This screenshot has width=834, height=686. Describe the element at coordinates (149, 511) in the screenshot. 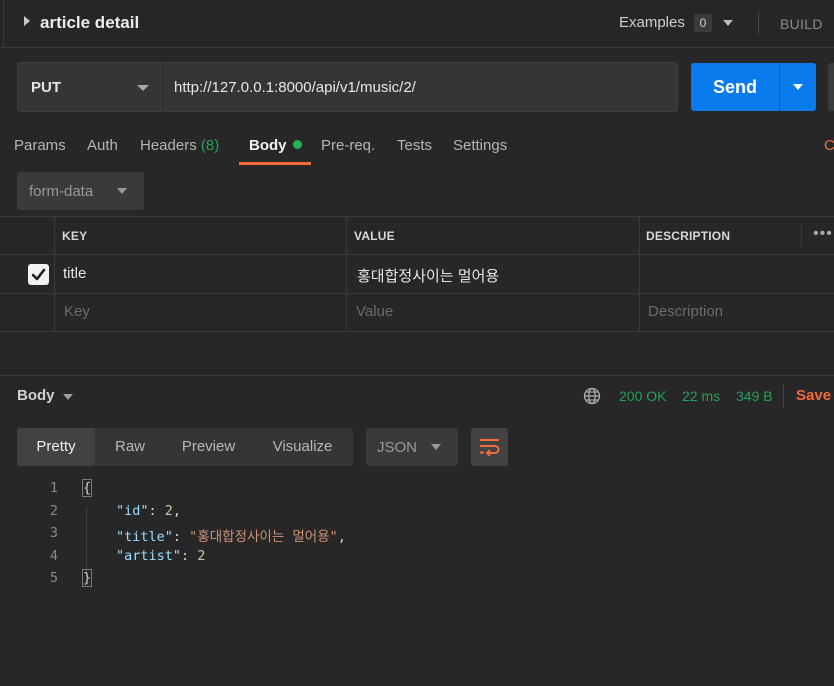

I see `code-text: "id": 2,` at that location.